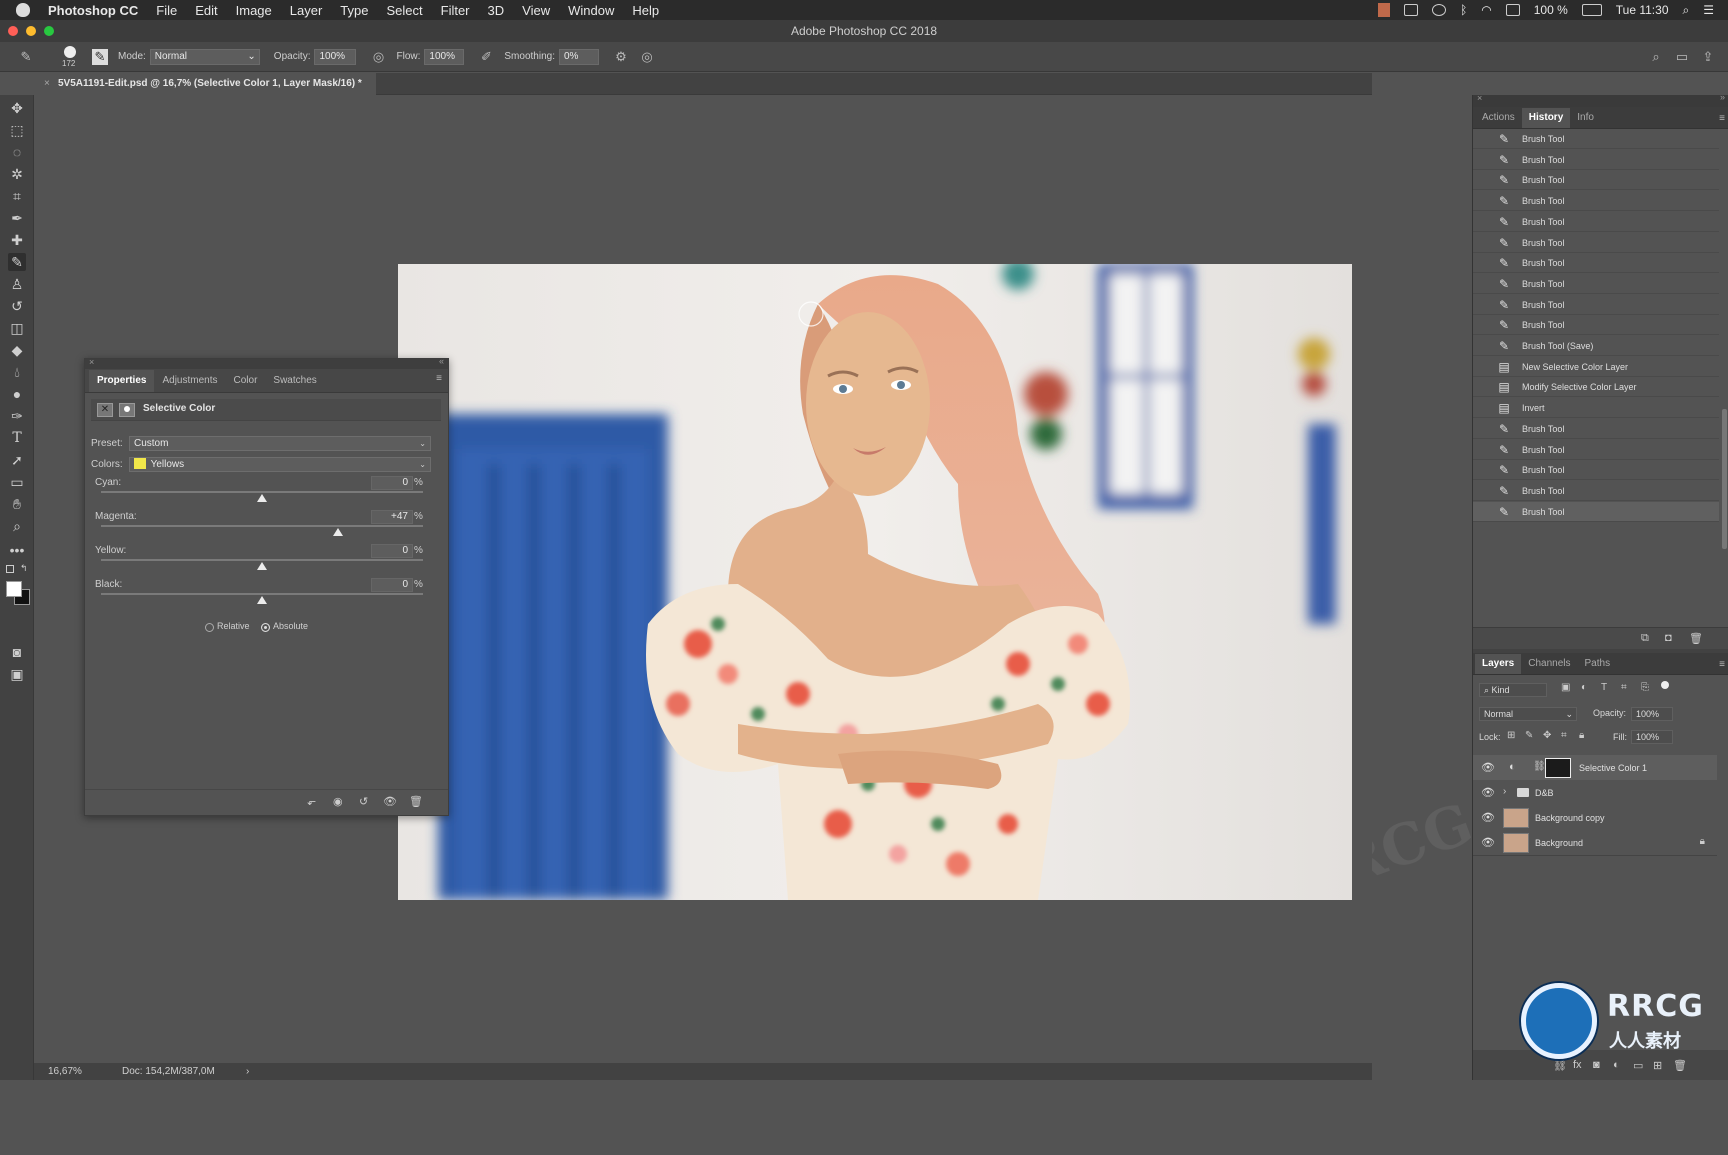  What do you see at coordinates (70, 57) in the screenshot?
I see `brush-preset-picker: 172` at bounding box center [70, 57].